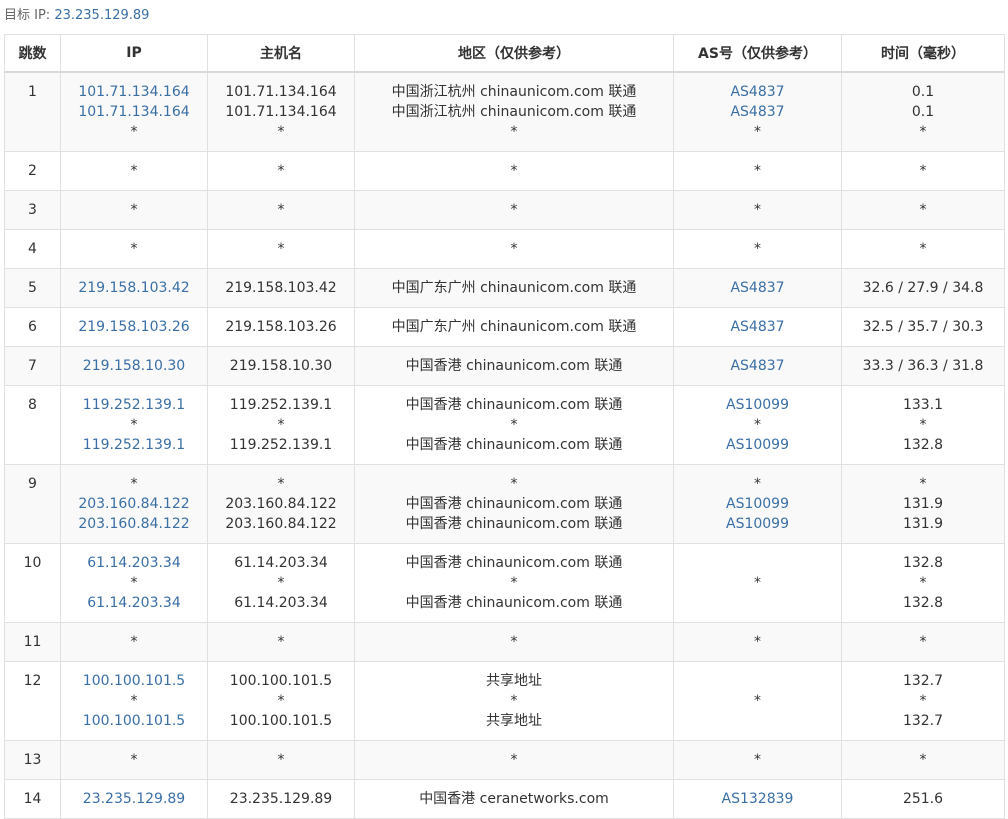 Image resolution: width=1008 pixels, height=819 pixels. What do you see at coordinates (134, 425) in the screenshot?
I see `ip-cell: 119.252.139.1 * 119.252.139.1` at bounding box center [134, 425].